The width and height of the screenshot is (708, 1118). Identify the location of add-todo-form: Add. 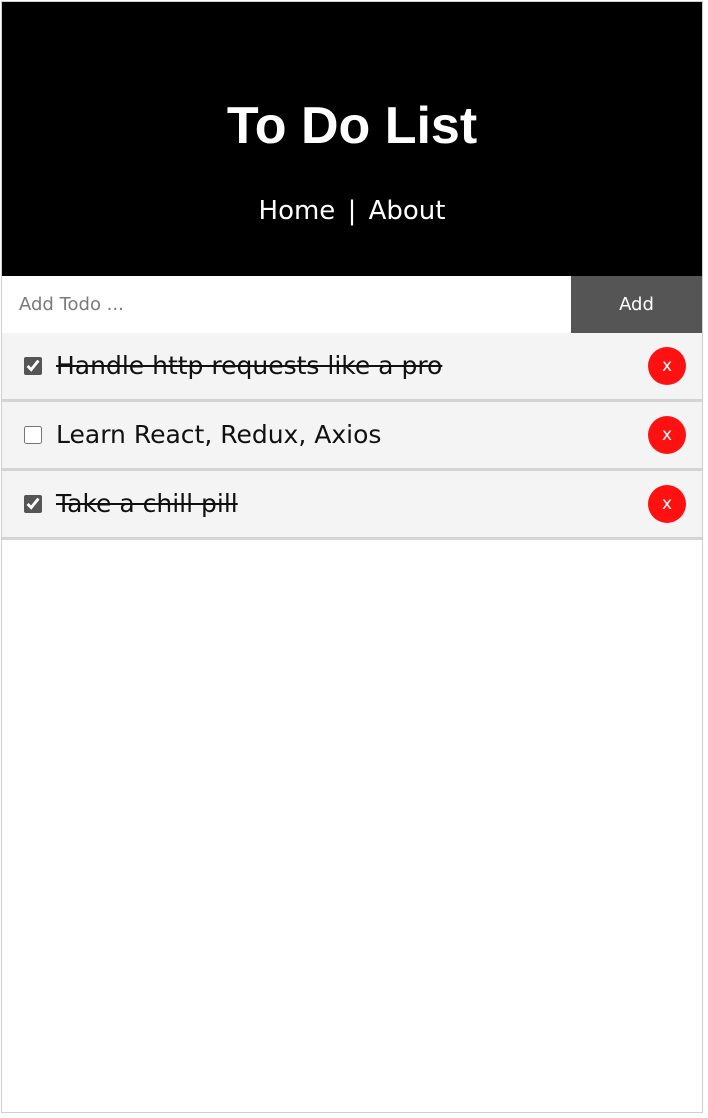
(352, 304).